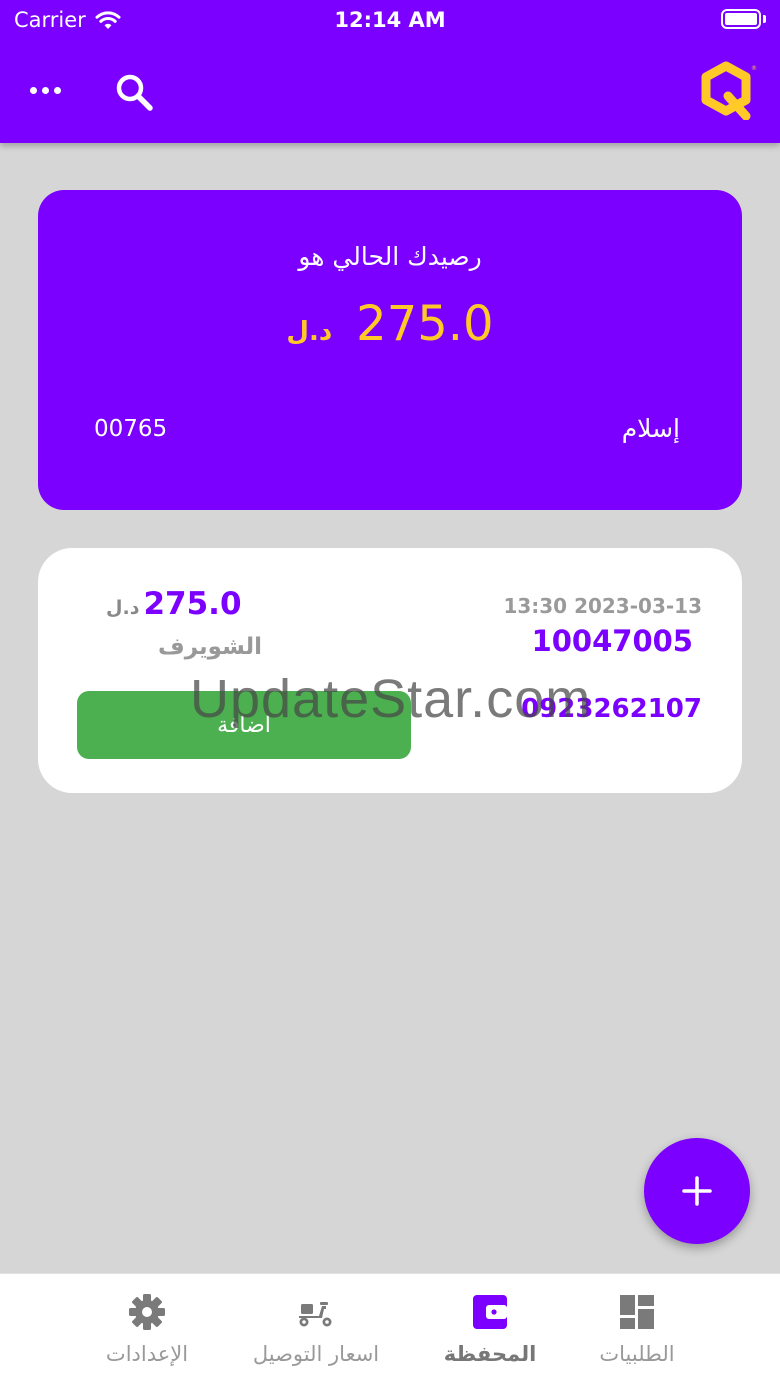 Image resolution: width=780 pixels, height=1387 pixels. What do you see at coordinates (390, 256) in the screenshot?
I see `balance-title: رصيدك الحالي هو` at bounding box center [390, 256].